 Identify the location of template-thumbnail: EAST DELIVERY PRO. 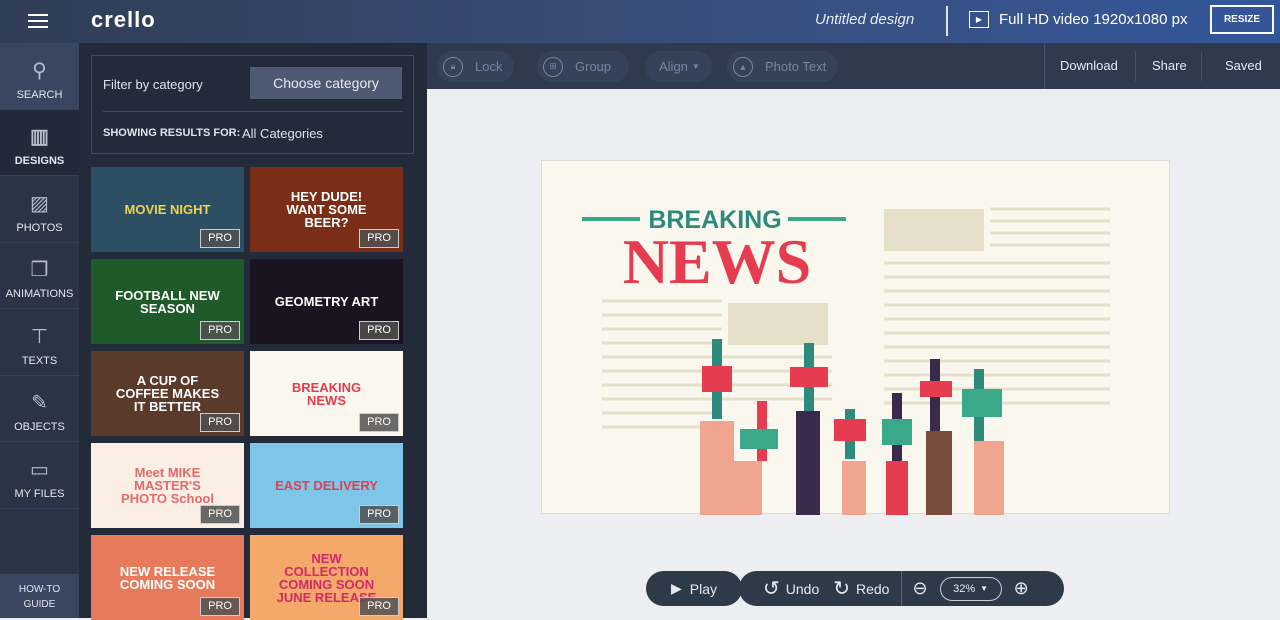
(326, 485).